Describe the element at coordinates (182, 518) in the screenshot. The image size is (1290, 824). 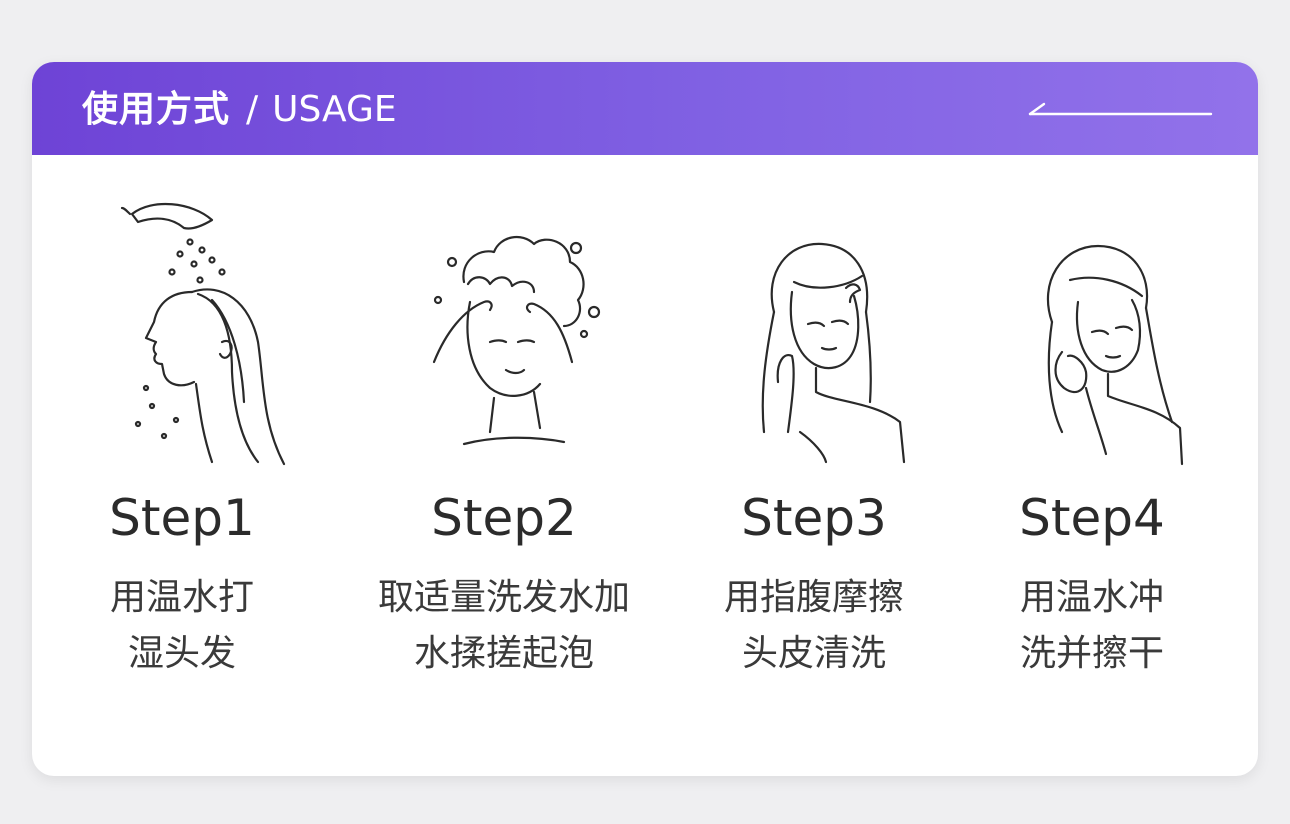
I see `step-1-label: Step1` at that location.